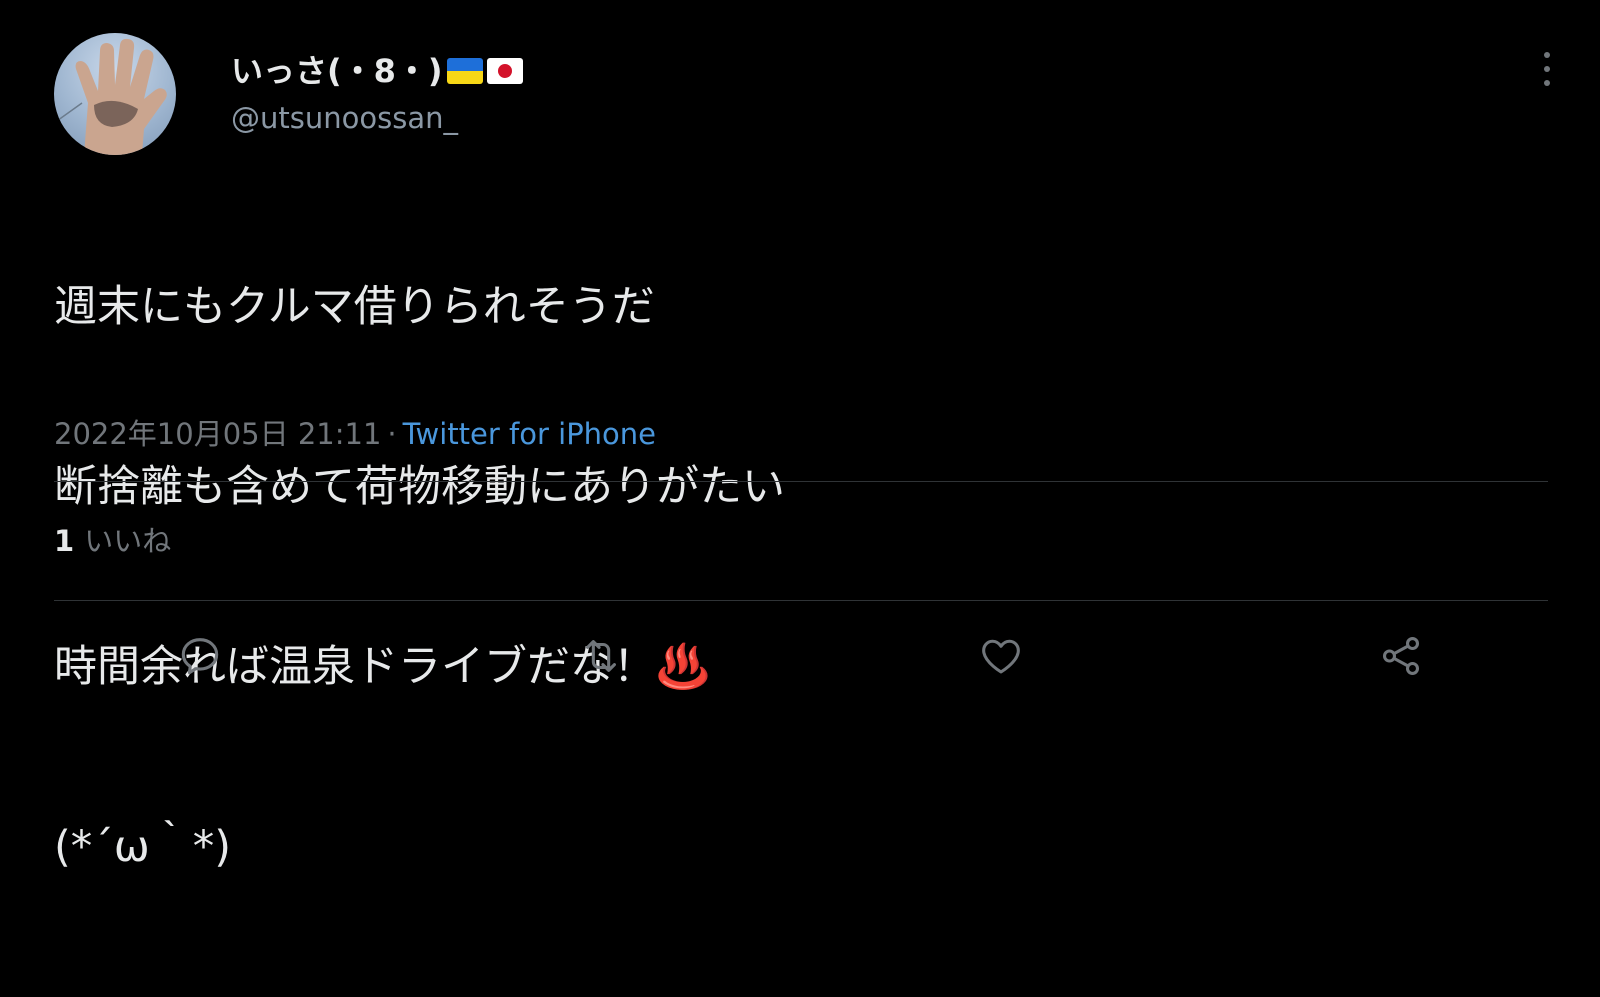  What do you see at coordinates (143, 847) in the screenshot?
I see `tweet-text-line: (*´ω｀*)` at bounding box center [143, 847].